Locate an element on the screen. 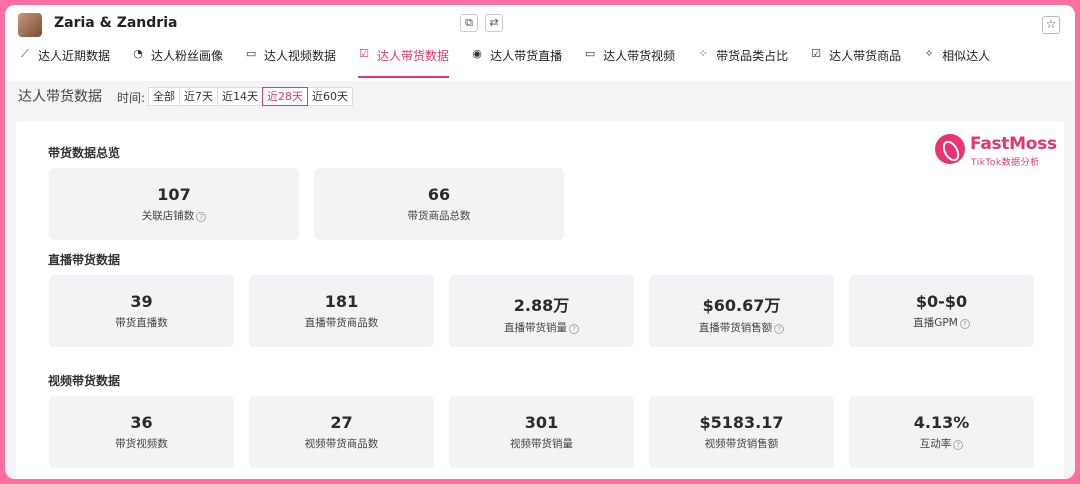  stat-value: 39 is located at coordinates (141, 301).